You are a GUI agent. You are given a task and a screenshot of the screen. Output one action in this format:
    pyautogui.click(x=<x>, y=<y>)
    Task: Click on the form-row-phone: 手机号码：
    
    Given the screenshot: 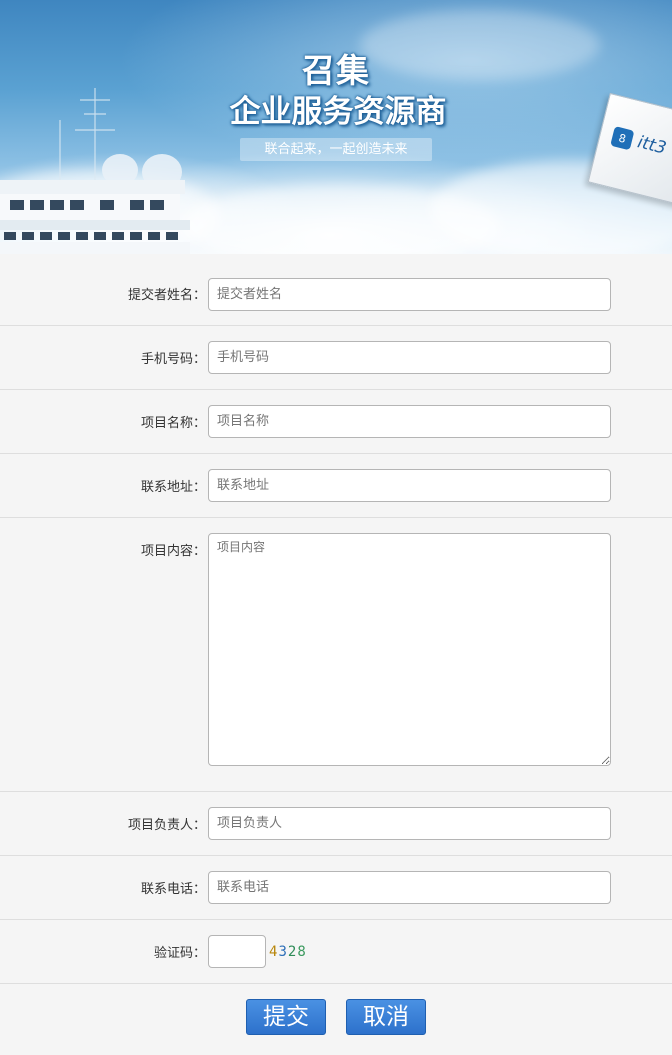 What is the action you would take?
    pyautogui.click(x=336, y=358)
    